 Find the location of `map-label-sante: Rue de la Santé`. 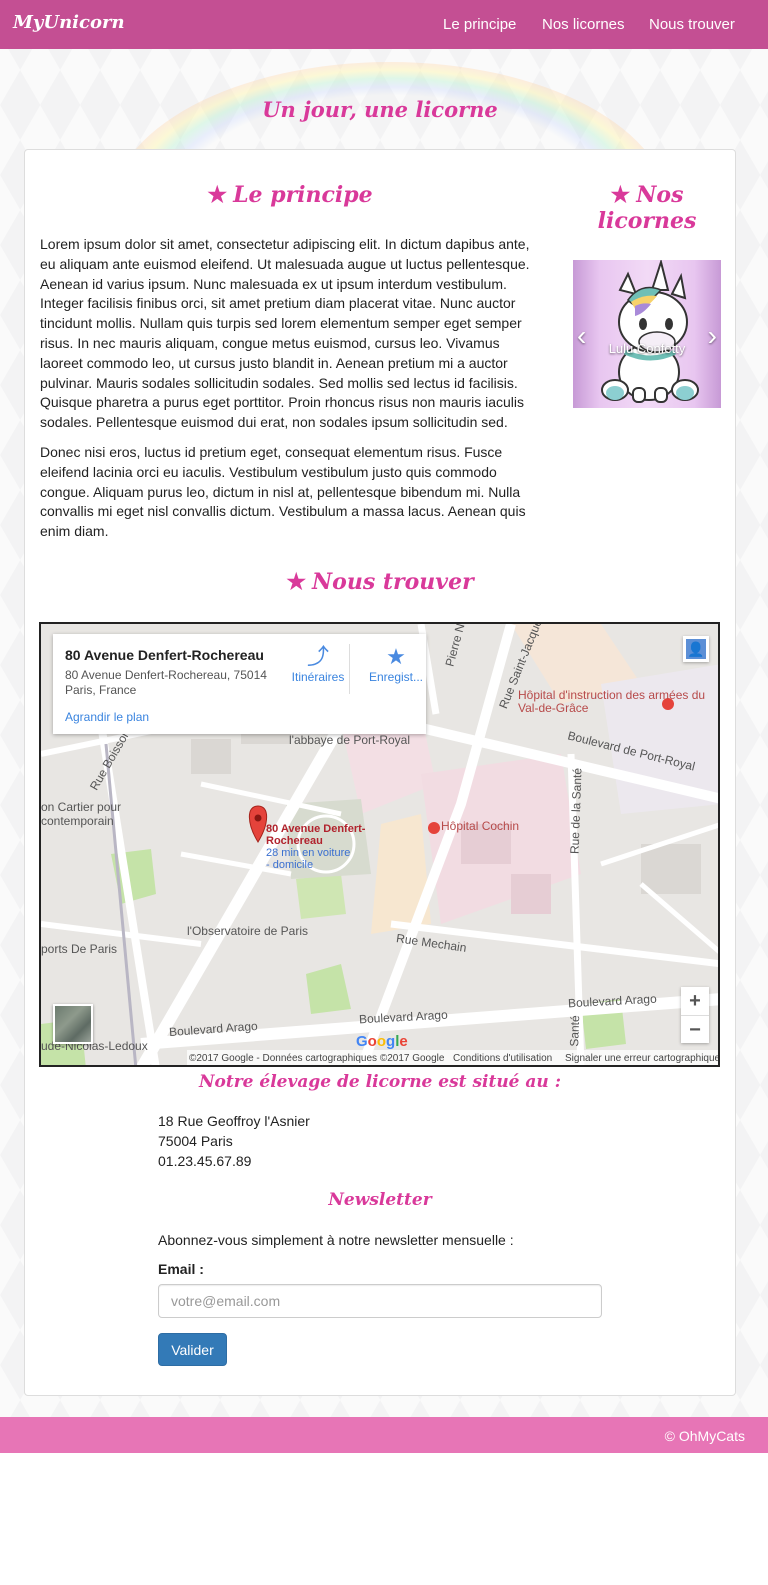

map-label-sante: Rue de la Santé is located at coordinates (576, 811).